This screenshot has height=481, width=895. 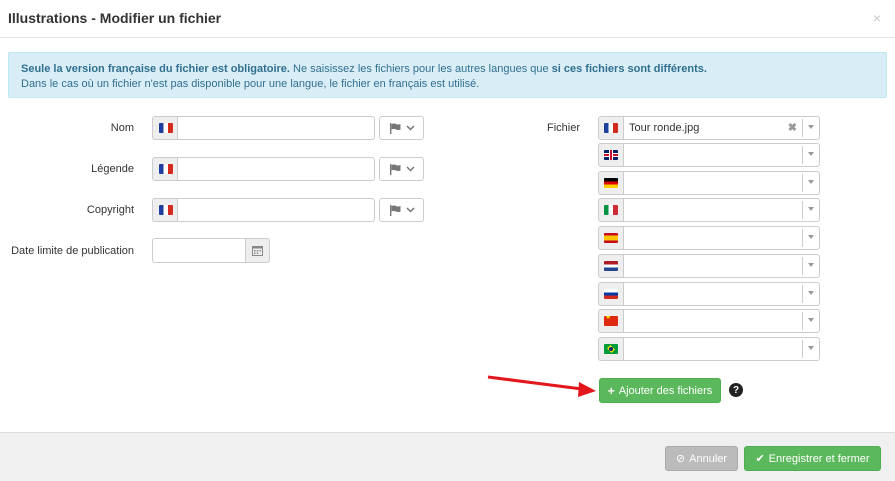 I want to click on file-select-fr: Tour ronde.jpg ✖, so click(x=721, y=128).